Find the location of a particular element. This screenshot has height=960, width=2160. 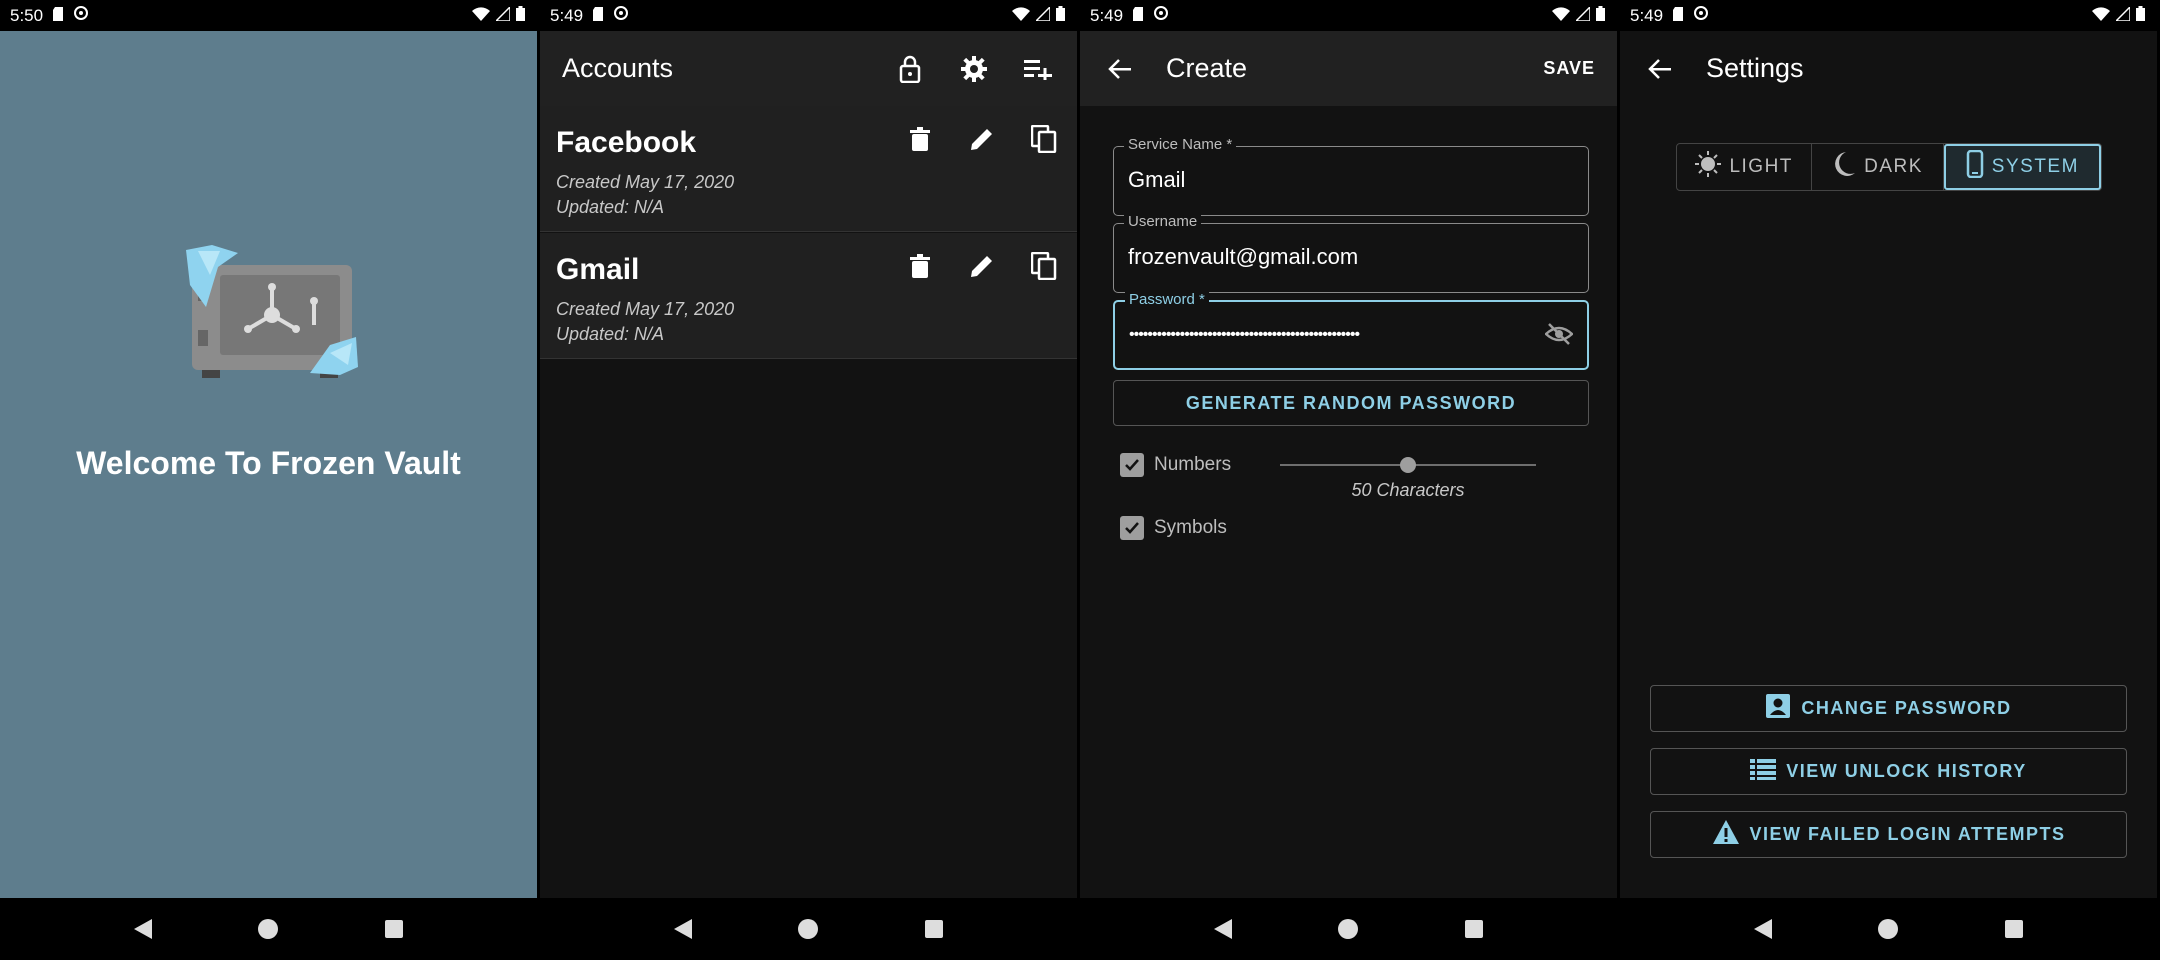

service-name-input is located at coordinates (1328, 180).